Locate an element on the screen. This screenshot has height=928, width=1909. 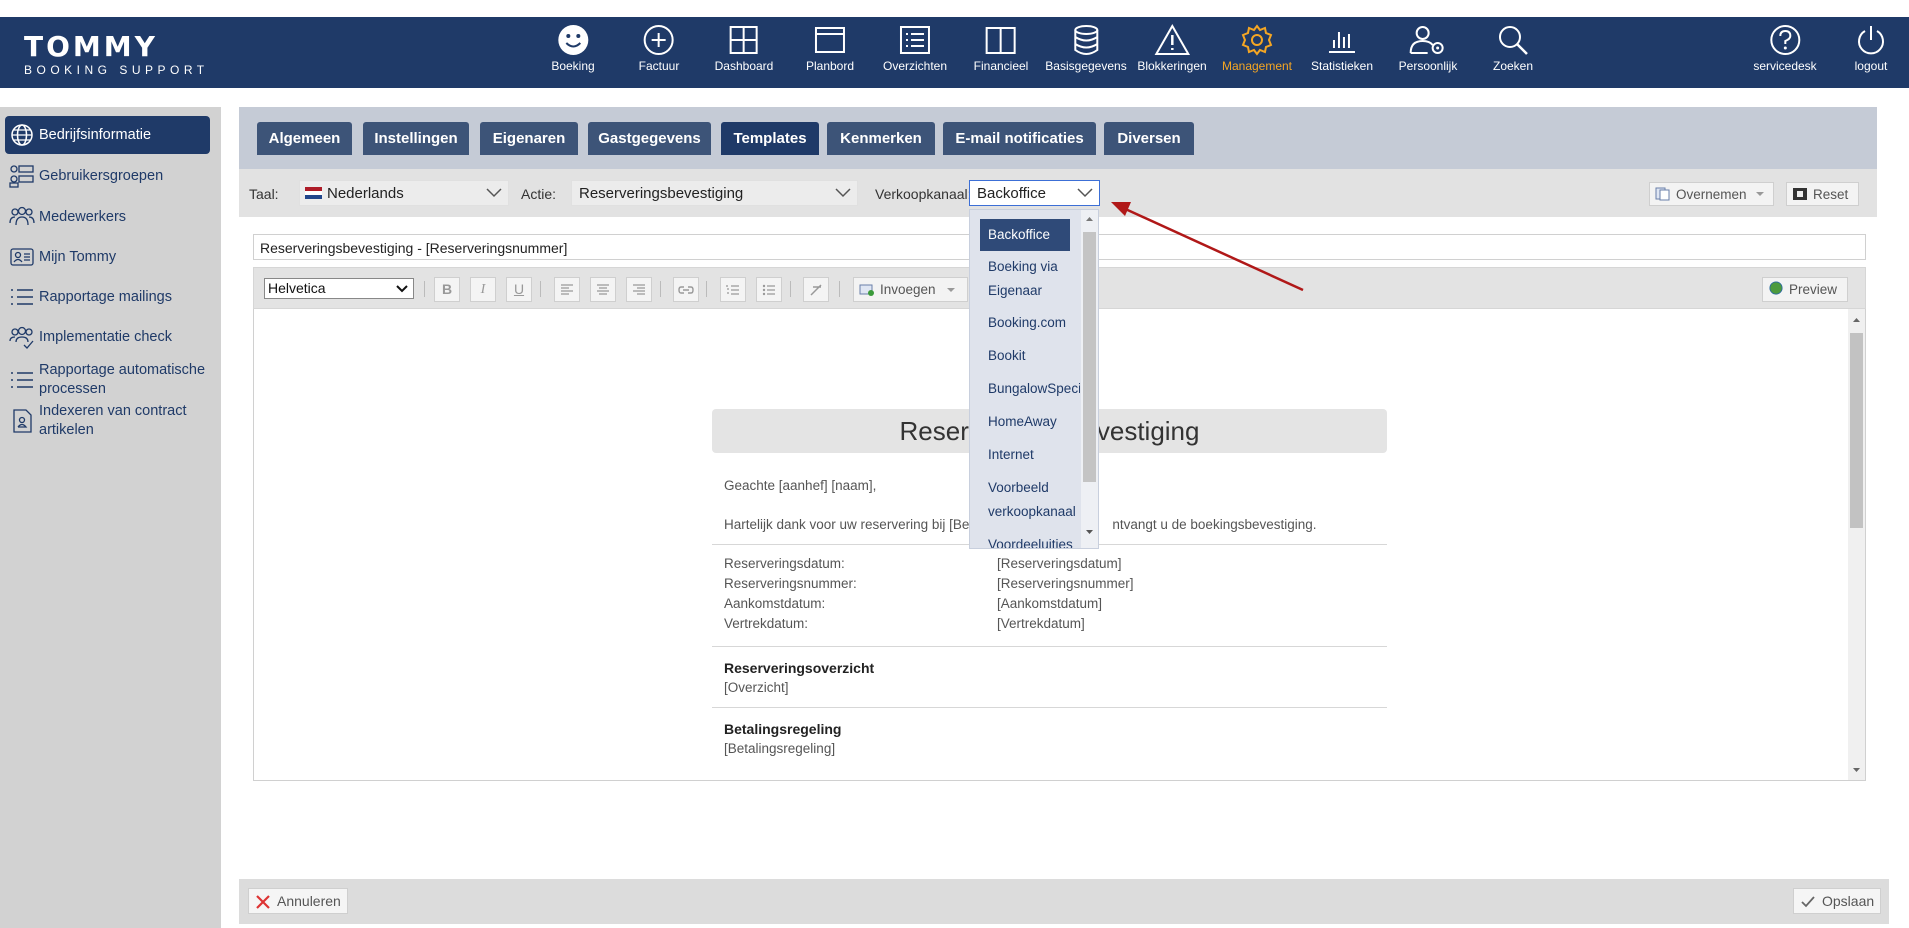
scroll-up-icon is located at coordinates (1856, 320).